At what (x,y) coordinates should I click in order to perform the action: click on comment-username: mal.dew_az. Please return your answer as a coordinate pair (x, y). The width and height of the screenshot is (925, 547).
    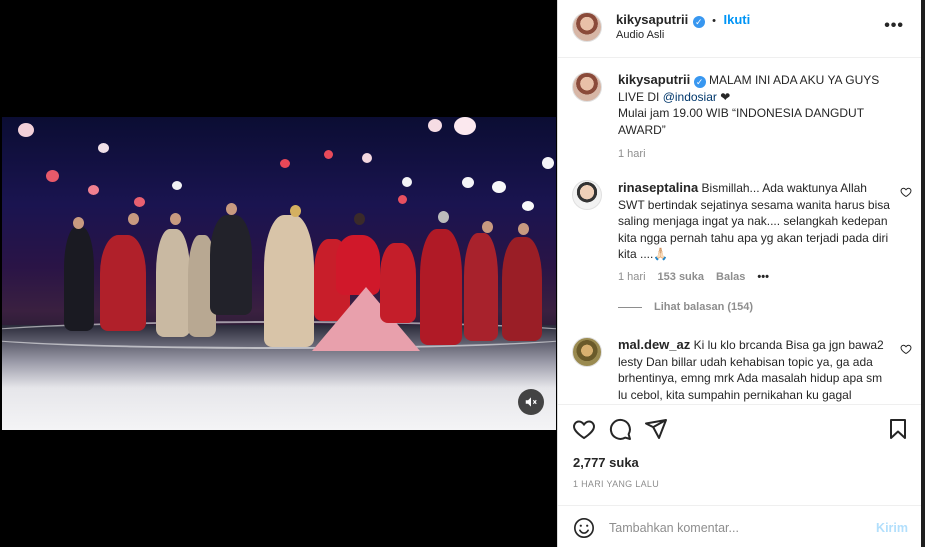
    Looking at the image, I should click on (654, 344).